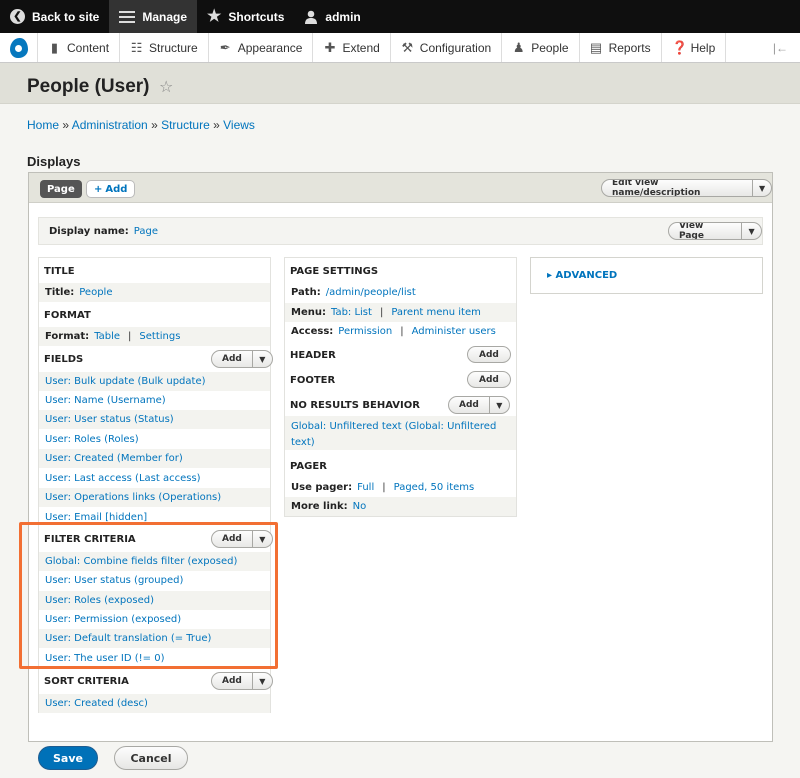 The image size is (800, 778). I want to click on header-add-button: Add, so click(489, 354).